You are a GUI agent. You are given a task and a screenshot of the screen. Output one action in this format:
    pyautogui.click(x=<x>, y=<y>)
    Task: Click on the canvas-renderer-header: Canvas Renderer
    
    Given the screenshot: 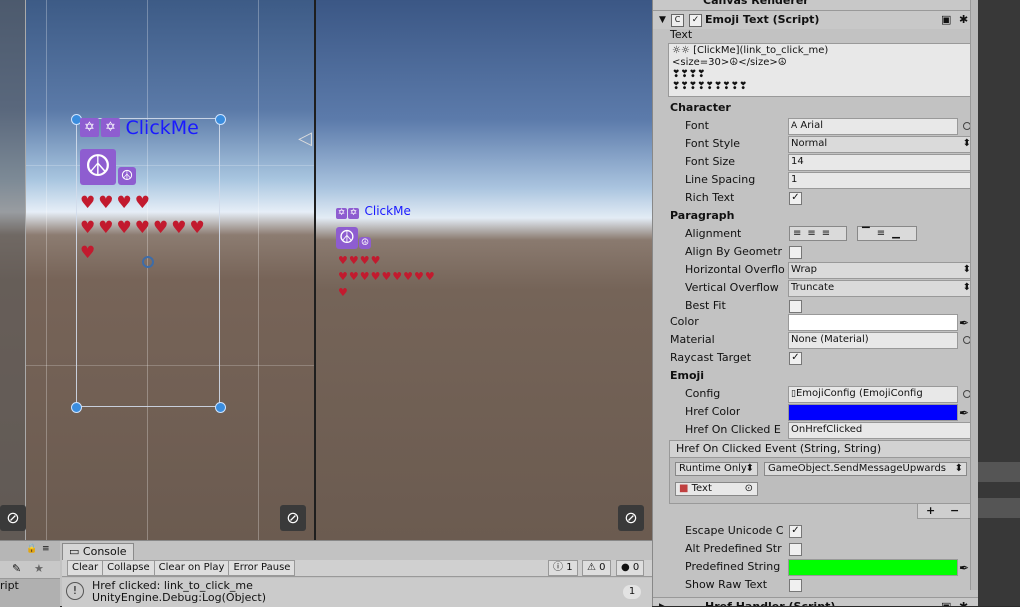 What is the action you would take?
    pyautogui.click(x=815, y=5)
    